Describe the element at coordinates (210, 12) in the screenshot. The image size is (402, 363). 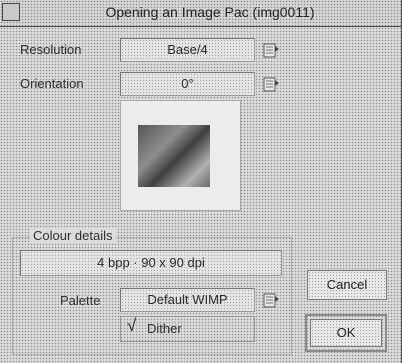
I see `window-title: Opening an Image Pac (img0011)` at that location.